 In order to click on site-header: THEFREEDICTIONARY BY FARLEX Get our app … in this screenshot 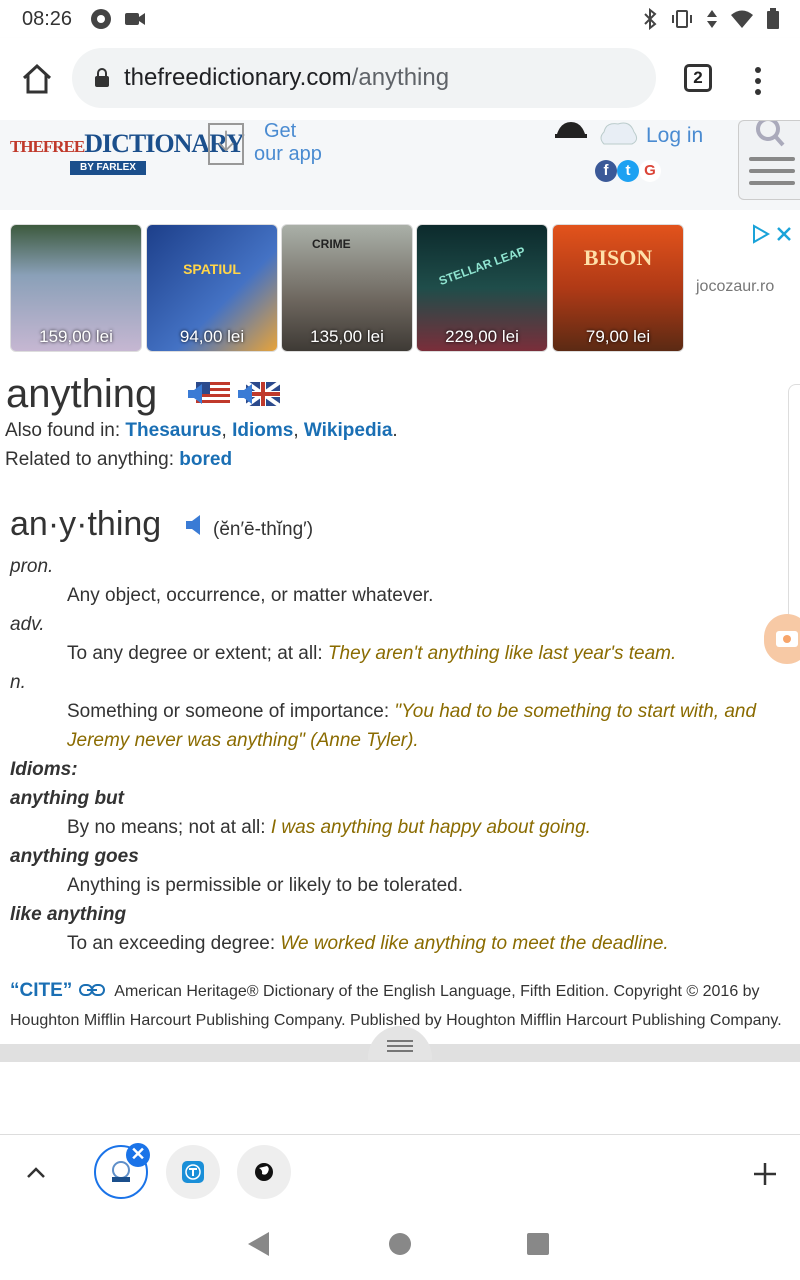, I will do `click(400, 165)`.